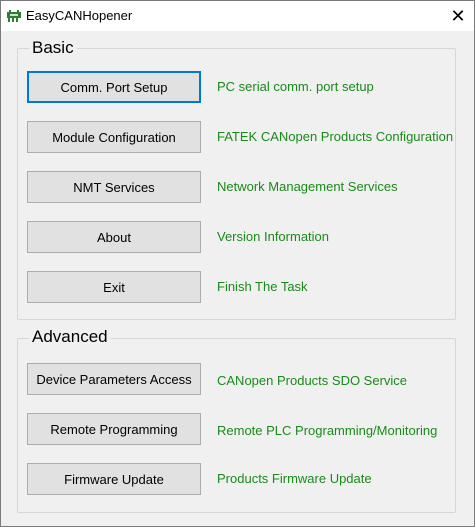 This screenshot has width=475, height=527. I want to click on advanced-group-title: Advanced, so click(70, 337).